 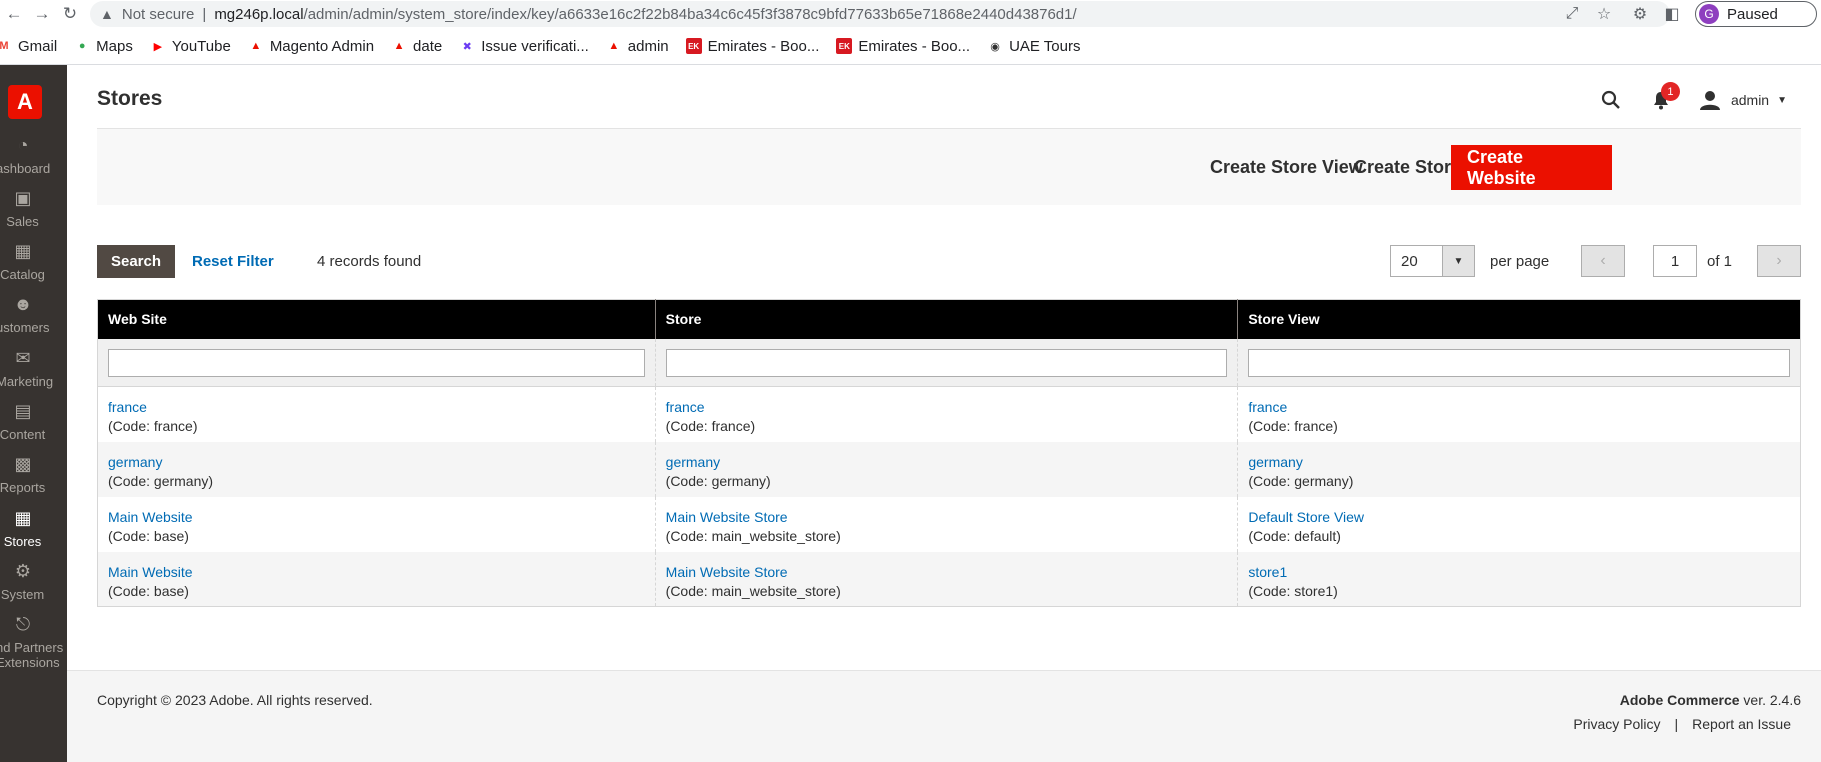 I want to click on next-page-icon: ›, so click(x=1779, y=261).